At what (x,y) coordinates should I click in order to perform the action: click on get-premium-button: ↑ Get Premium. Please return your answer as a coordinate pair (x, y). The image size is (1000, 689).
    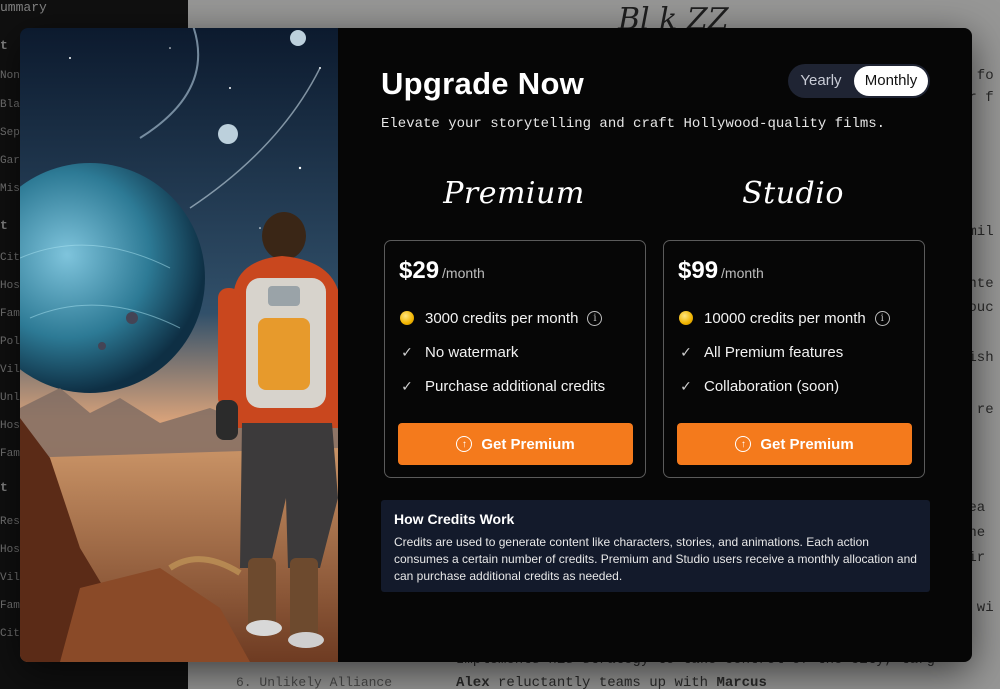
    Looking at the image, I should click on (515, 444).